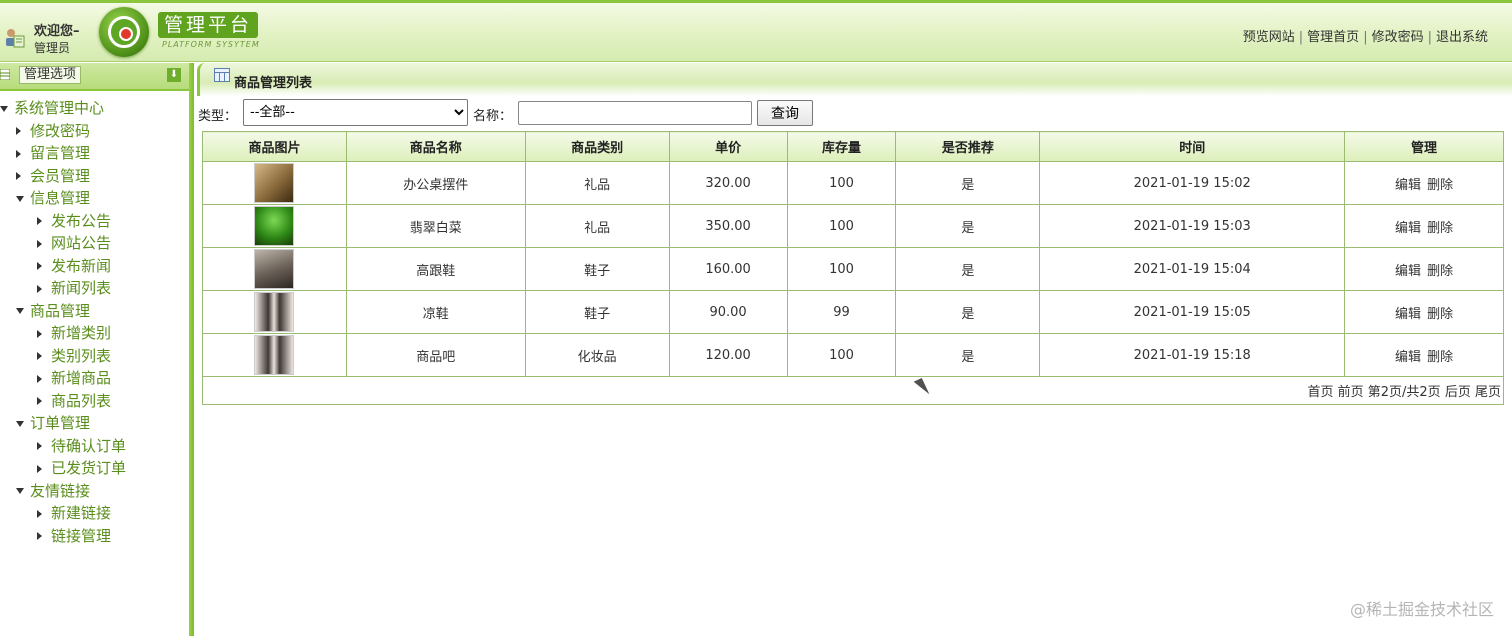 Image resolution: width=1512 pixels, height=636 pixels. Describe the element at coordinates (635, 113) in the screenshot. I see `name-input` at that location.